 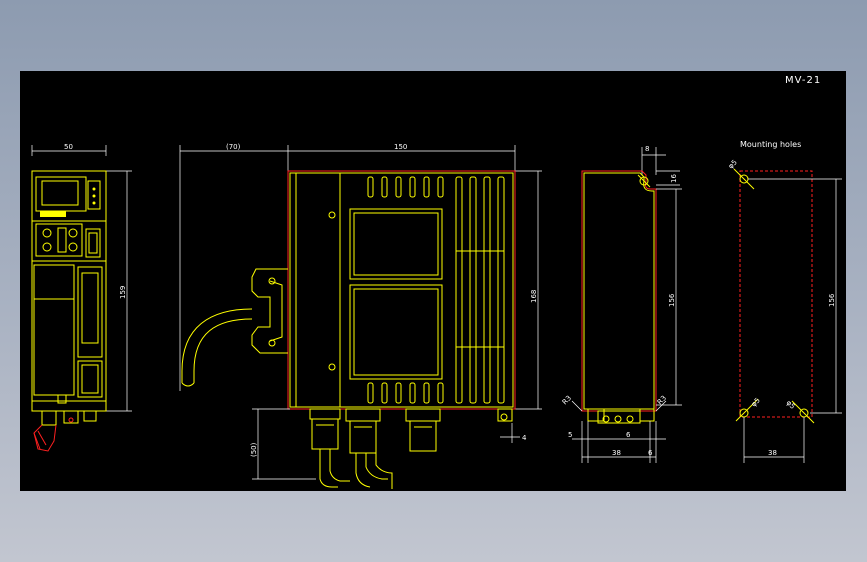 What do you see at coordinates (400, 147) in the screenshot?
I see `depth-dim: 150` at bounding box center [400, 147].